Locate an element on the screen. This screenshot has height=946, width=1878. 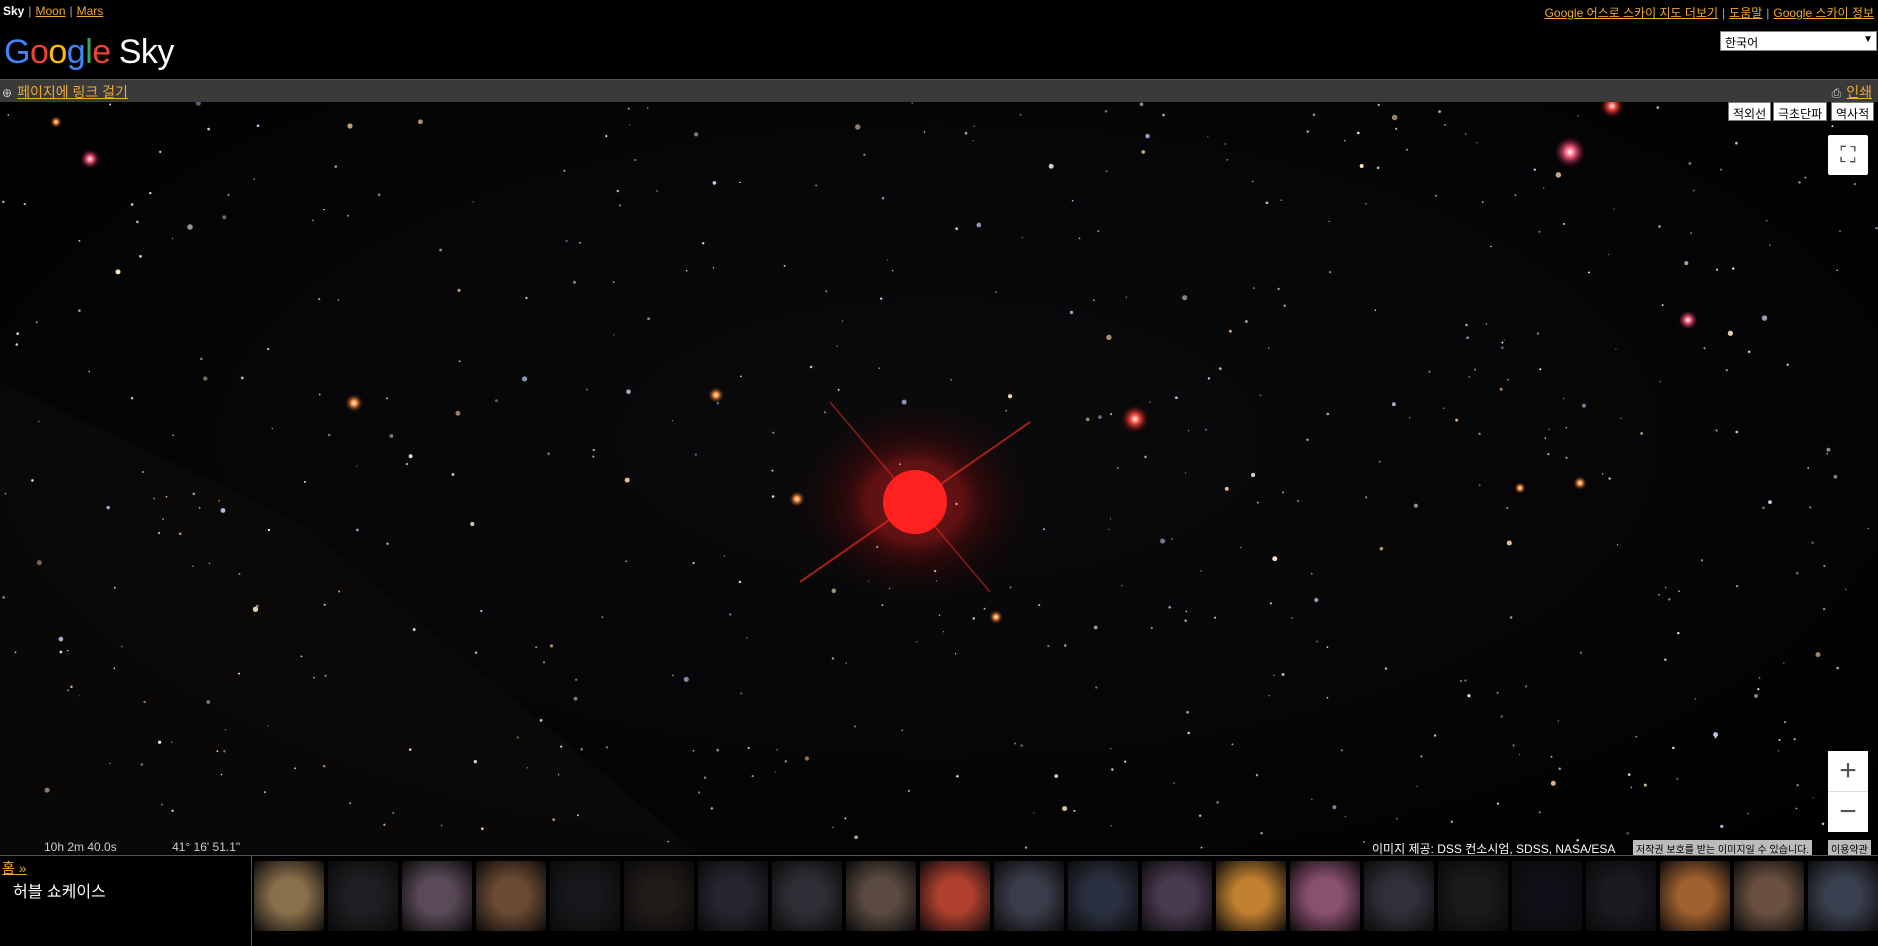
help-link: 도움말 is located at coordinates (1745, 13).